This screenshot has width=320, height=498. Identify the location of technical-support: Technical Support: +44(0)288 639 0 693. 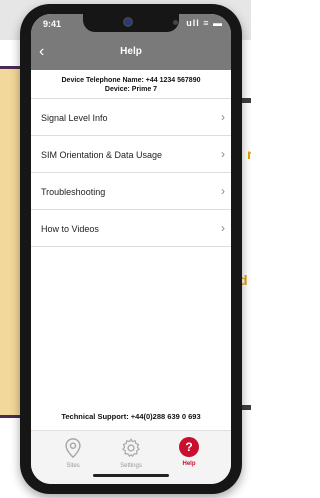
(131, 416).